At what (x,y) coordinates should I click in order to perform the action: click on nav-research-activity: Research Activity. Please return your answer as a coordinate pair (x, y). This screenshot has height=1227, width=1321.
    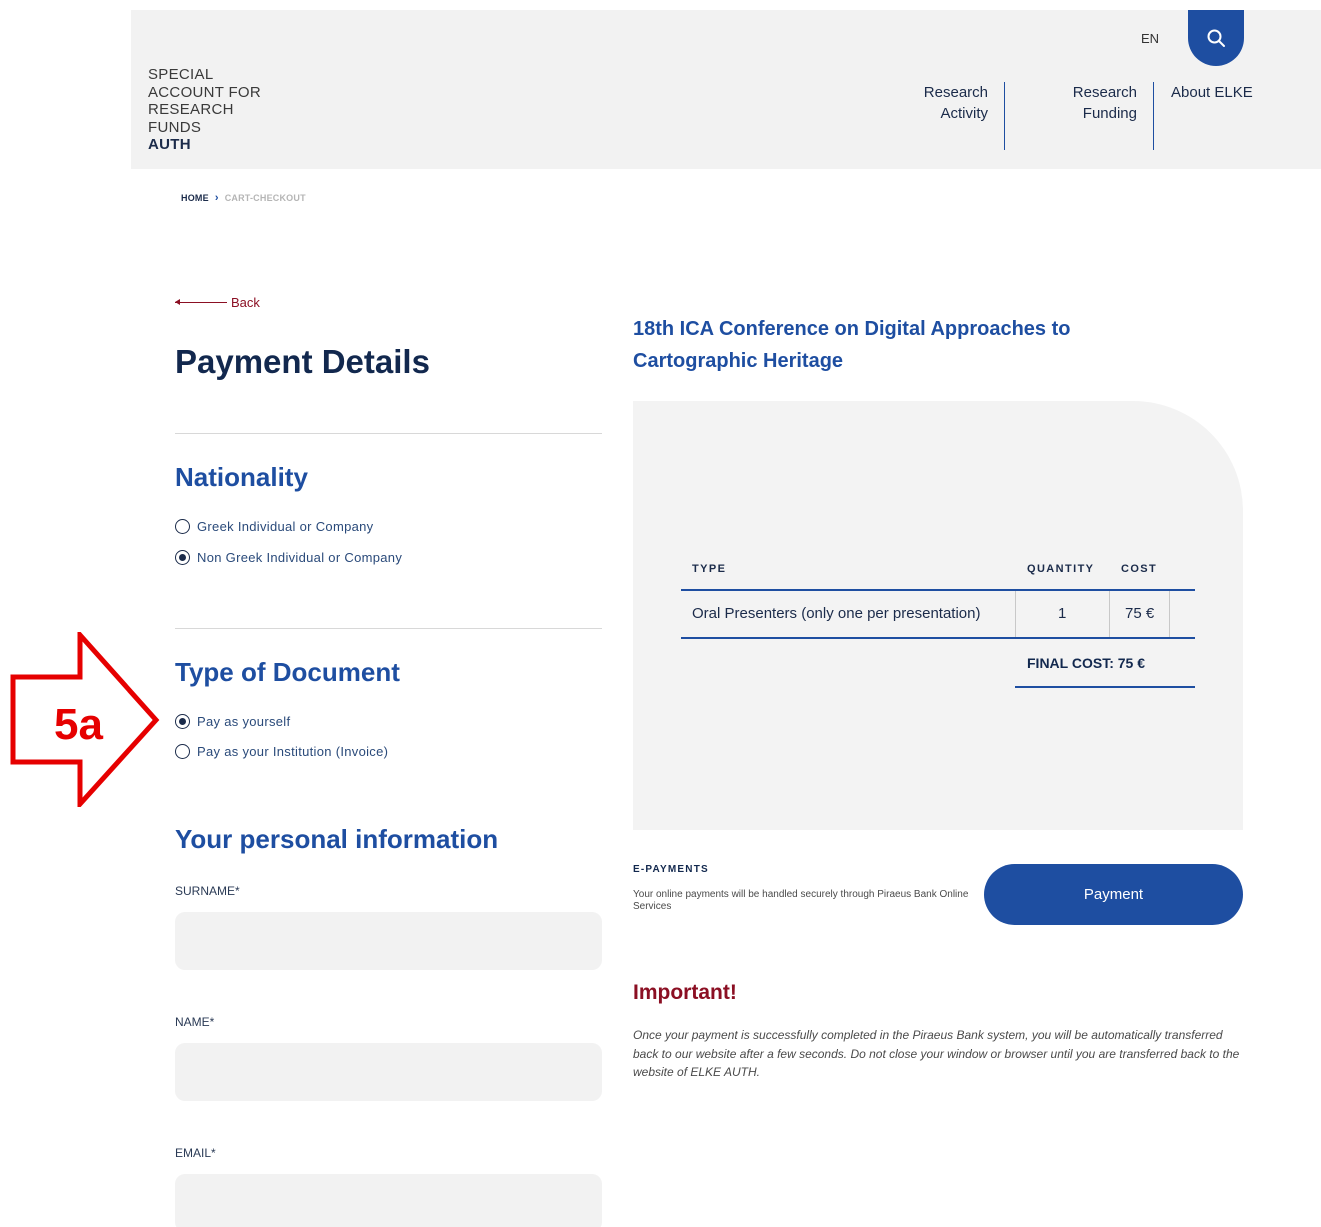
    Looking at the image, I should click on (949, 103).